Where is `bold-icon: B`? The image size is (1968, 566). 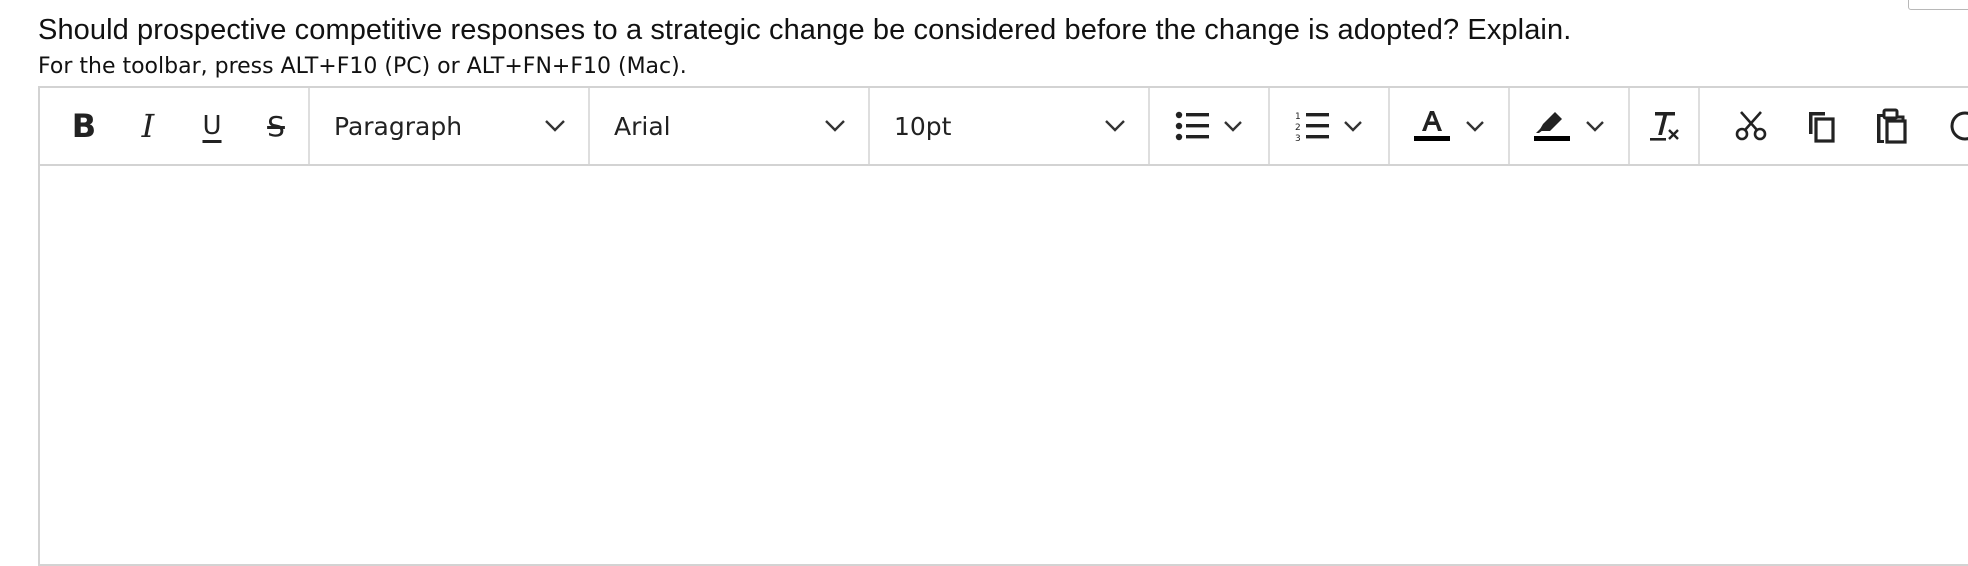 bold-icon: B is located at coordinates (84, 126).